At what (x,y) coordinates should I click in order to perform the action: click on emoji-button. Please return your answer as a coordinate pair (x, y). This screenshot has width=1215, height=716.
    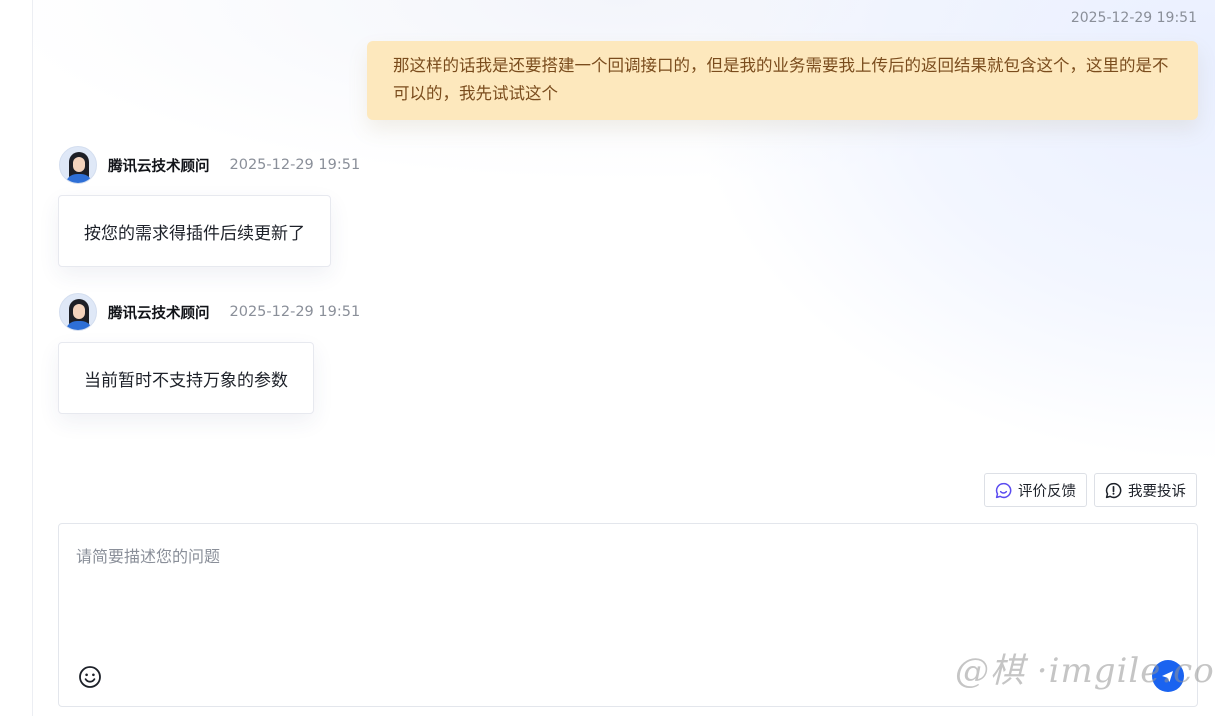
    Looking at the image, I should click on (90, 677).